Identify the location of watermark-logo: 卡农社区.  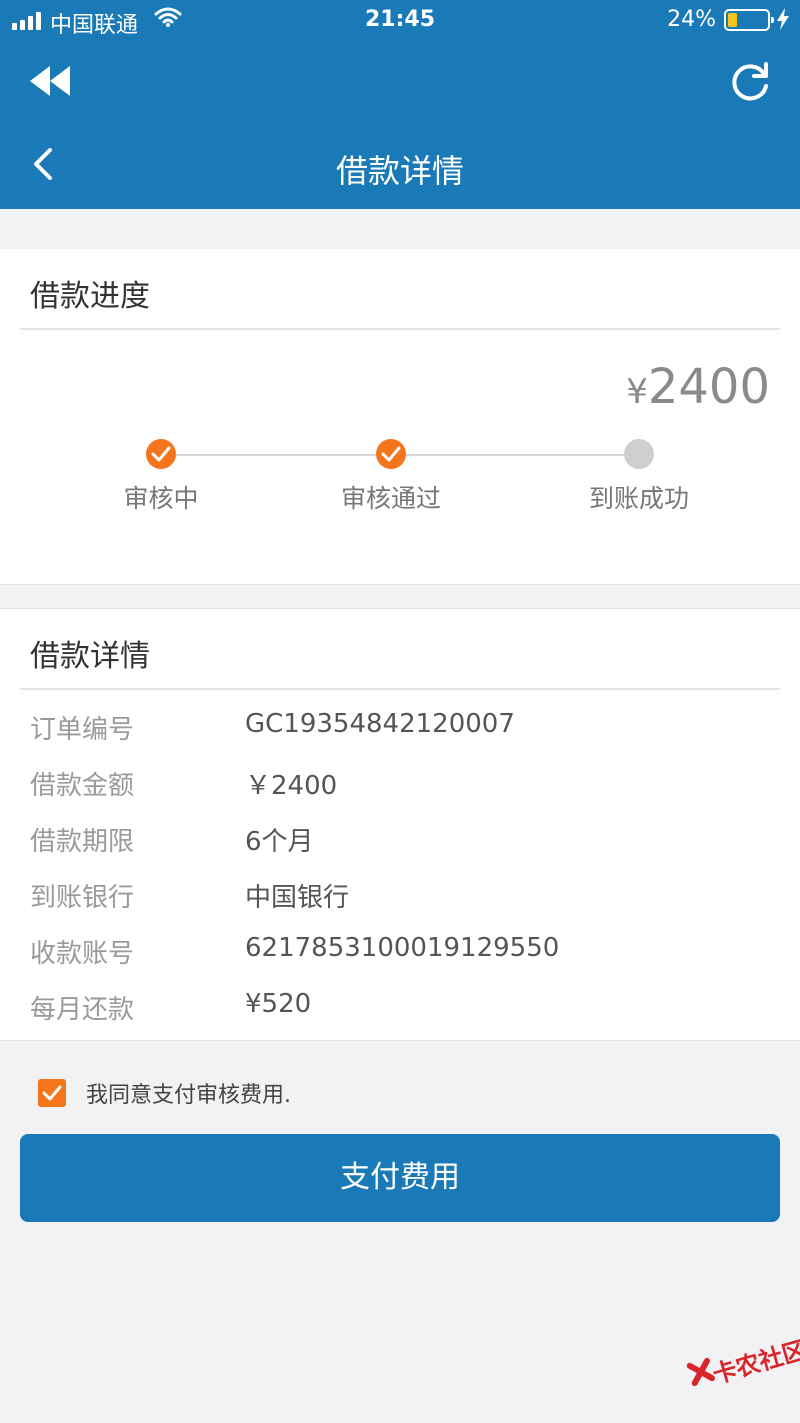
(740, 1367).